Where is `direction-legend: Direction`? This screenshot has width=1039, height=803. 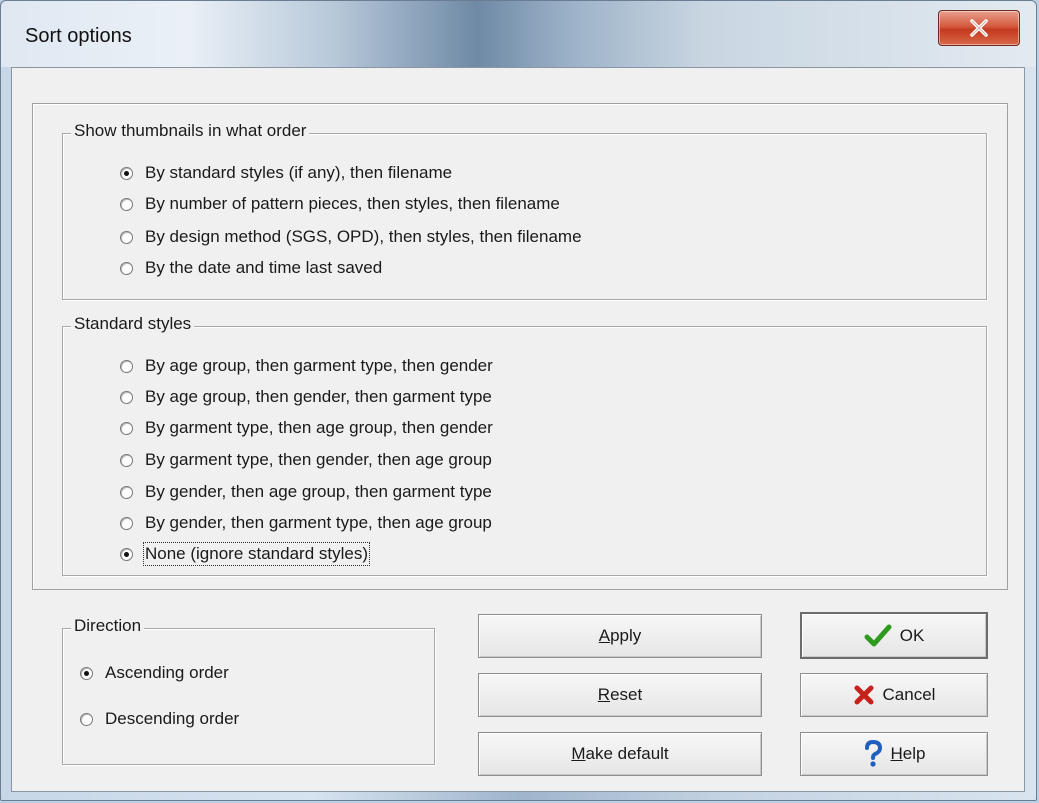 direction-legend: Direction is located at coordinates (108, 626).